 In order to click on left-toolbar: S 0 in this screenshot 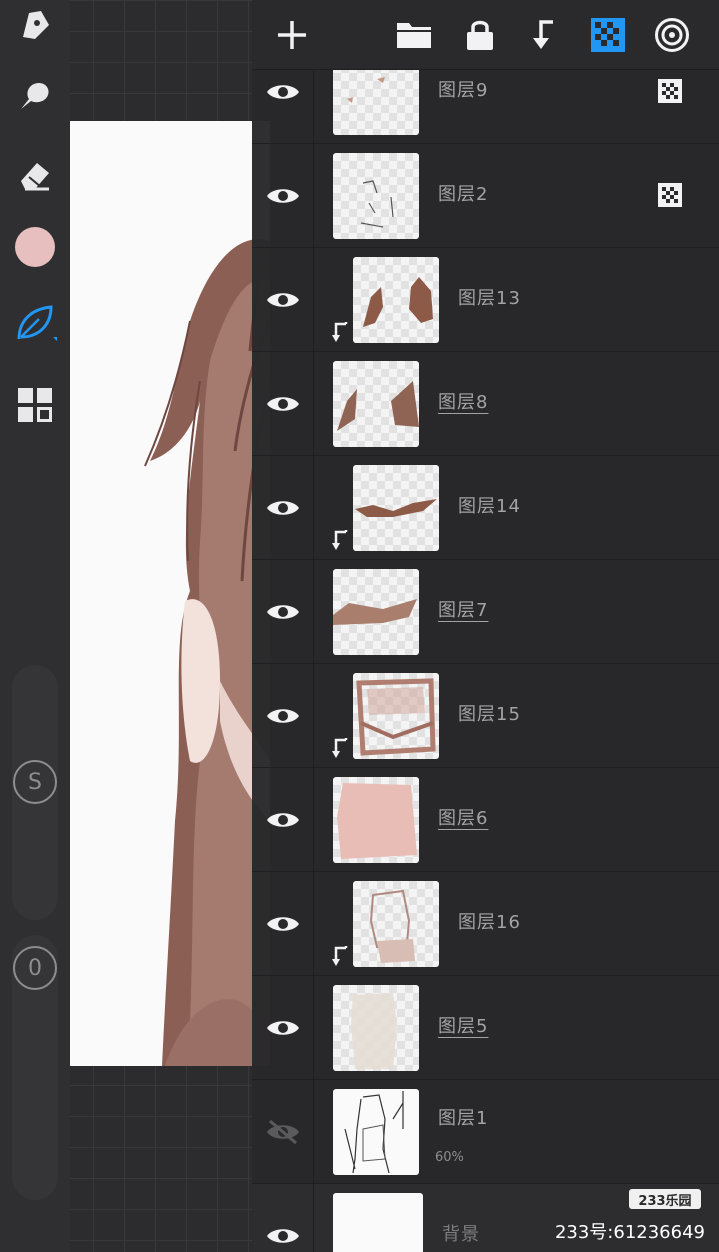, I will do `click(35, 626)`.